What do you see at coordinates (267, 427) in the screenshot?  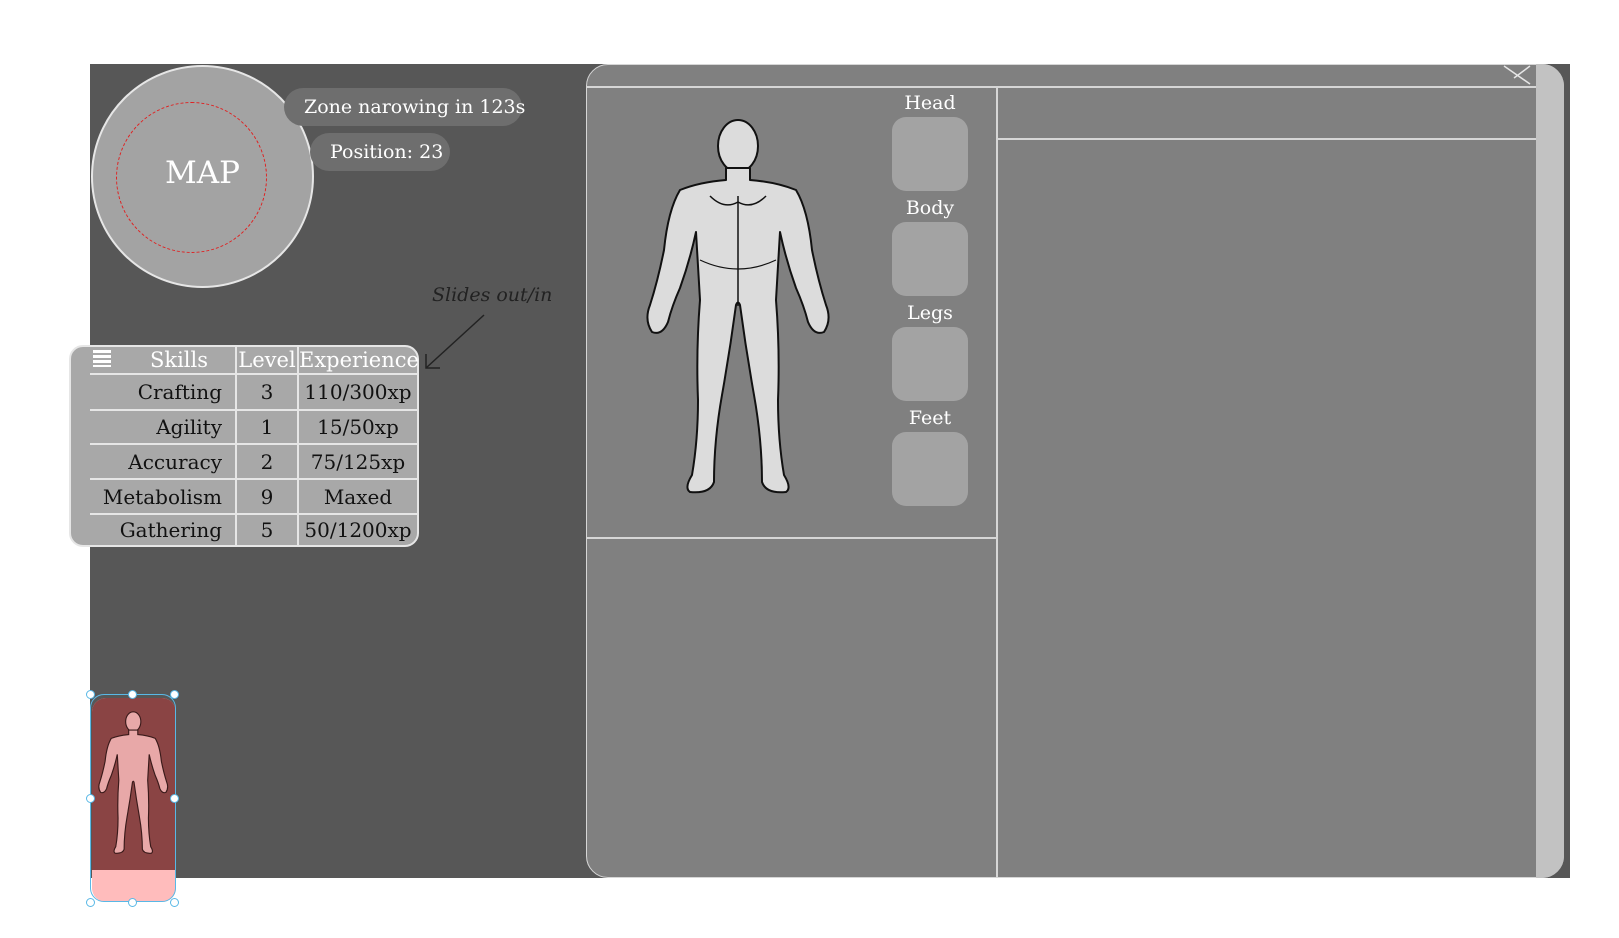 I see `skill-level: 1` at bounding box center [267, 427].